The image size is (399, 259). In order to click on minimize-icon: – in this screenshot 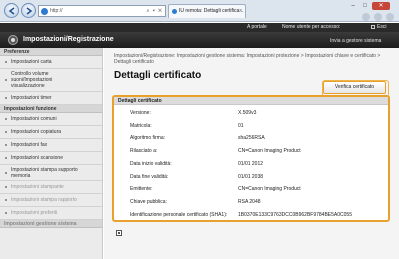, I will do `click(353, 6)`.